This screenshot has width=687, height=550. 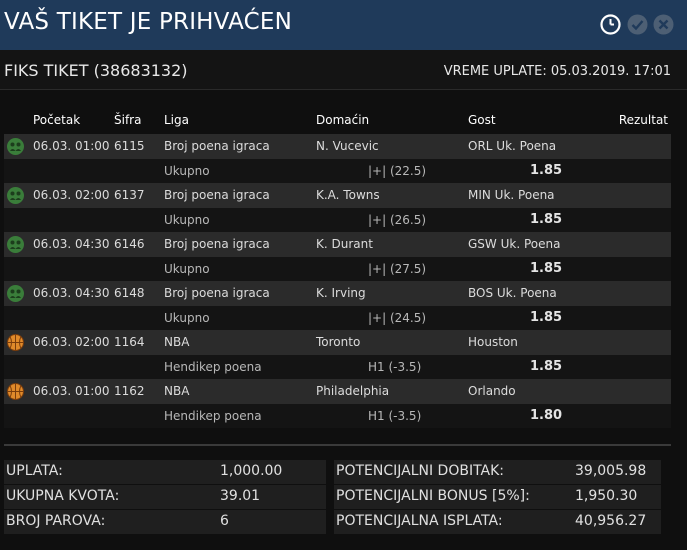 I want to click on match-code: 6146, so click(x=129, y=244).